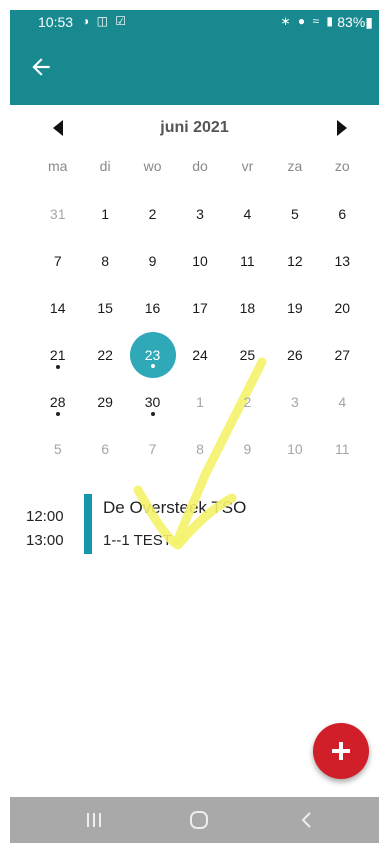 Image resolution: width=379 pixels, height=843 pixels. What do you see at coordinates (342, 128) in the screenshot?
I see `next-month-icon` at bounding box center [342, 128].